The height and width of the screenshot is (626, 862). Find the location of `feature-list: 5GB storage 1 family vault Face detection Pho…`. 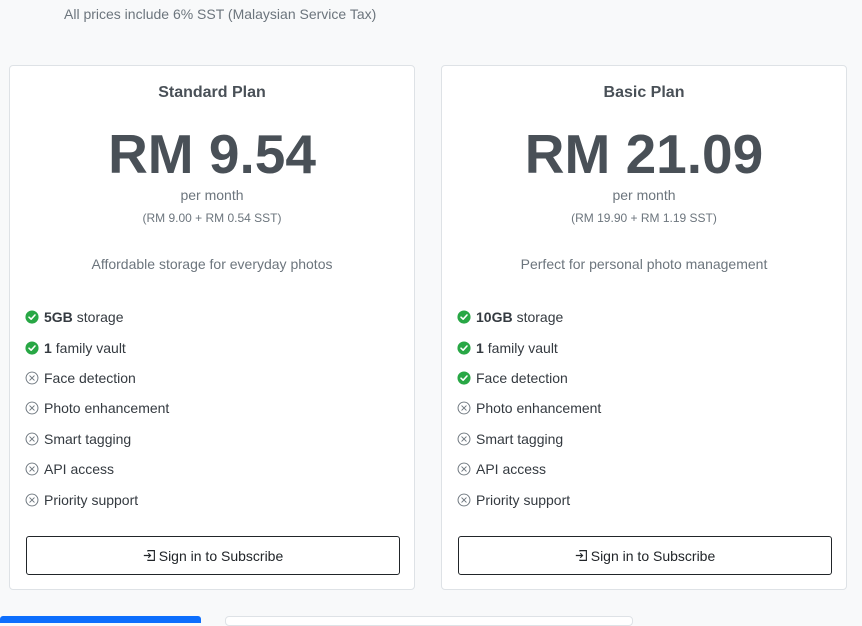

feature-list: 5GB storage 1 family vault Face detection Pho… is located at coordinates (97, 408).